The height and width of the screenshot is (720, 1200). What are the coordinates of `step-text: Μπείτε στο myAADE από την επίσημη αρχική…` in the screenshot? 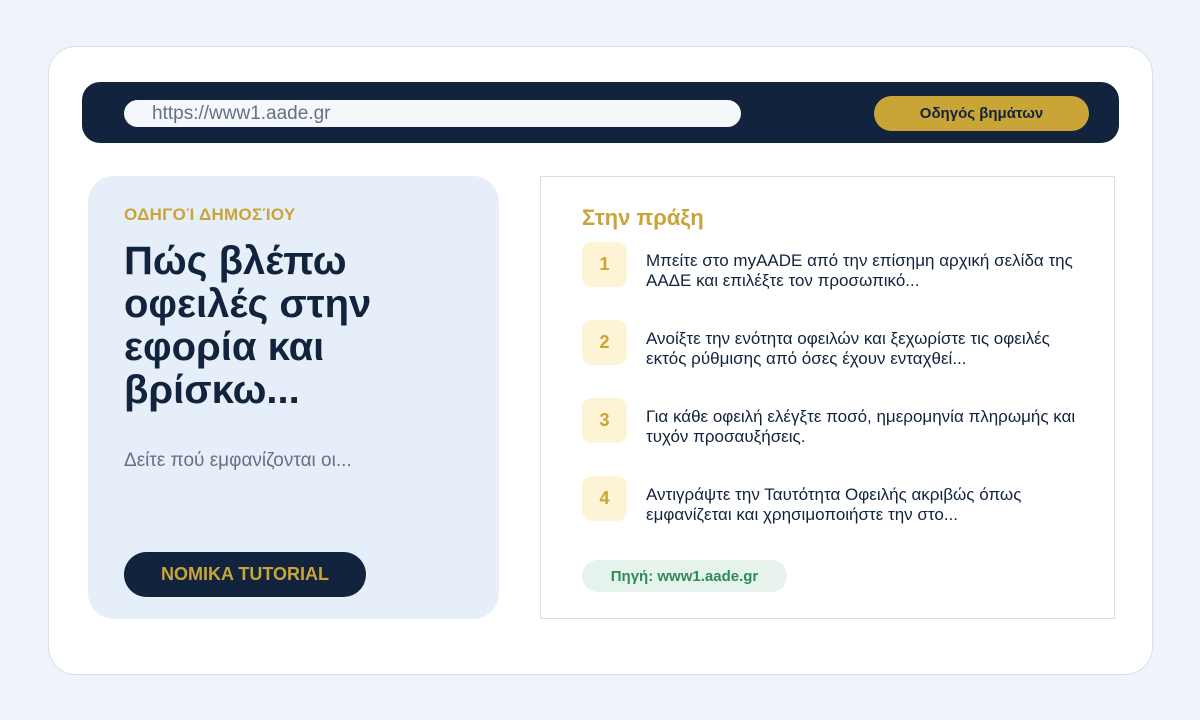 It's located at (859, 270).